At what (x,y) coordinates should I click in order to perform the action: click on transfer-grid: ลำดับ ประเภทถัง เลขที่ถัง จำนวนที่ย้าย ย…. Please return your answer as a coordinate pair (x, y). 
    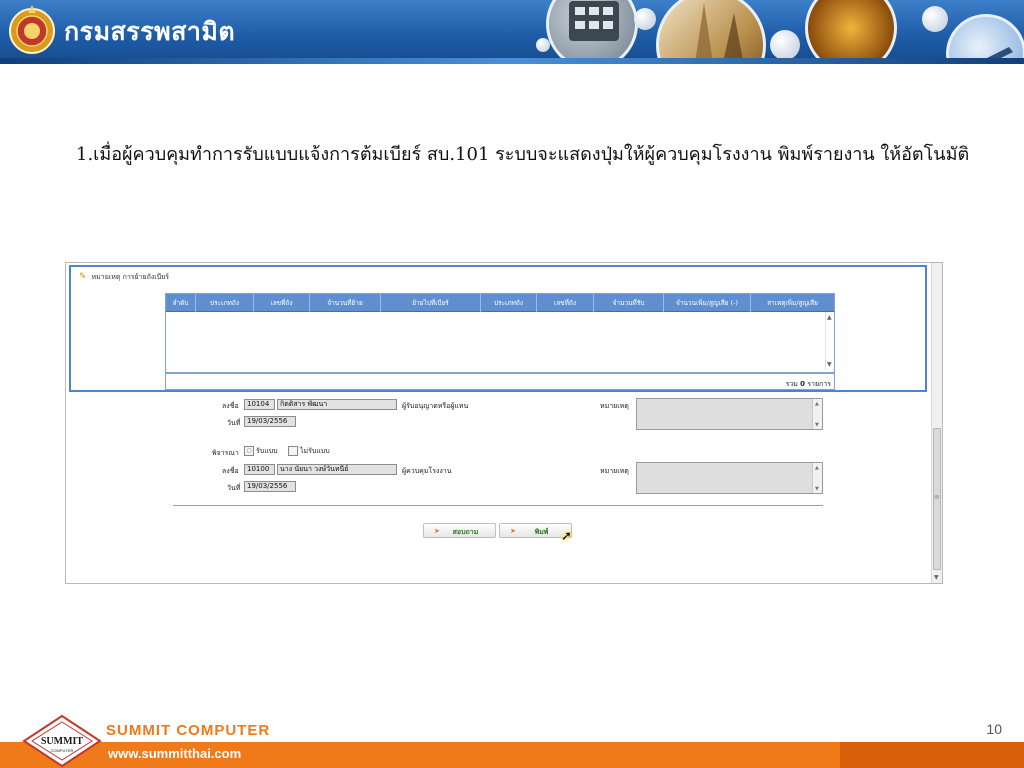
    Looking at the image, I should click on (500, 341).